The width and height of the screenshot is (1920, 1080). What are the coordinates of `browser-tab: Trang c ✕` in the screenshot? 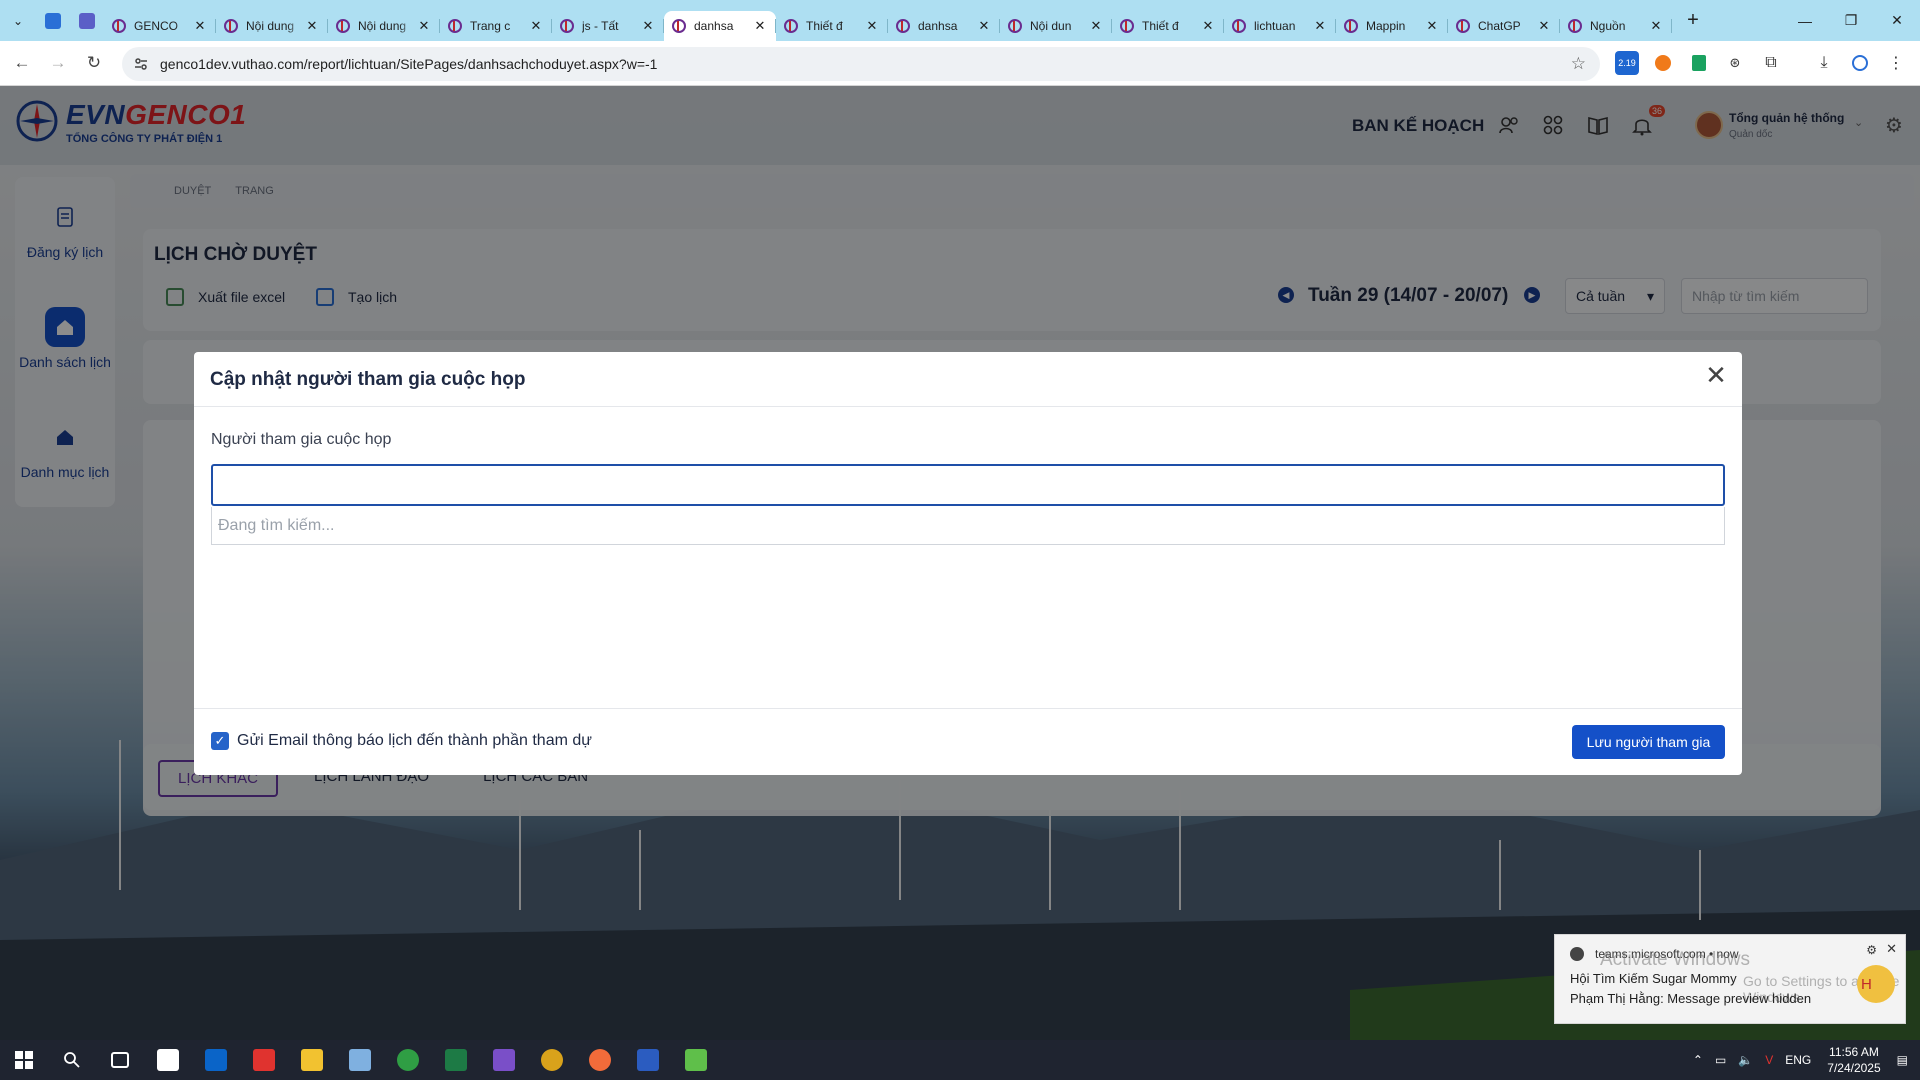 It's located at (496, 26).